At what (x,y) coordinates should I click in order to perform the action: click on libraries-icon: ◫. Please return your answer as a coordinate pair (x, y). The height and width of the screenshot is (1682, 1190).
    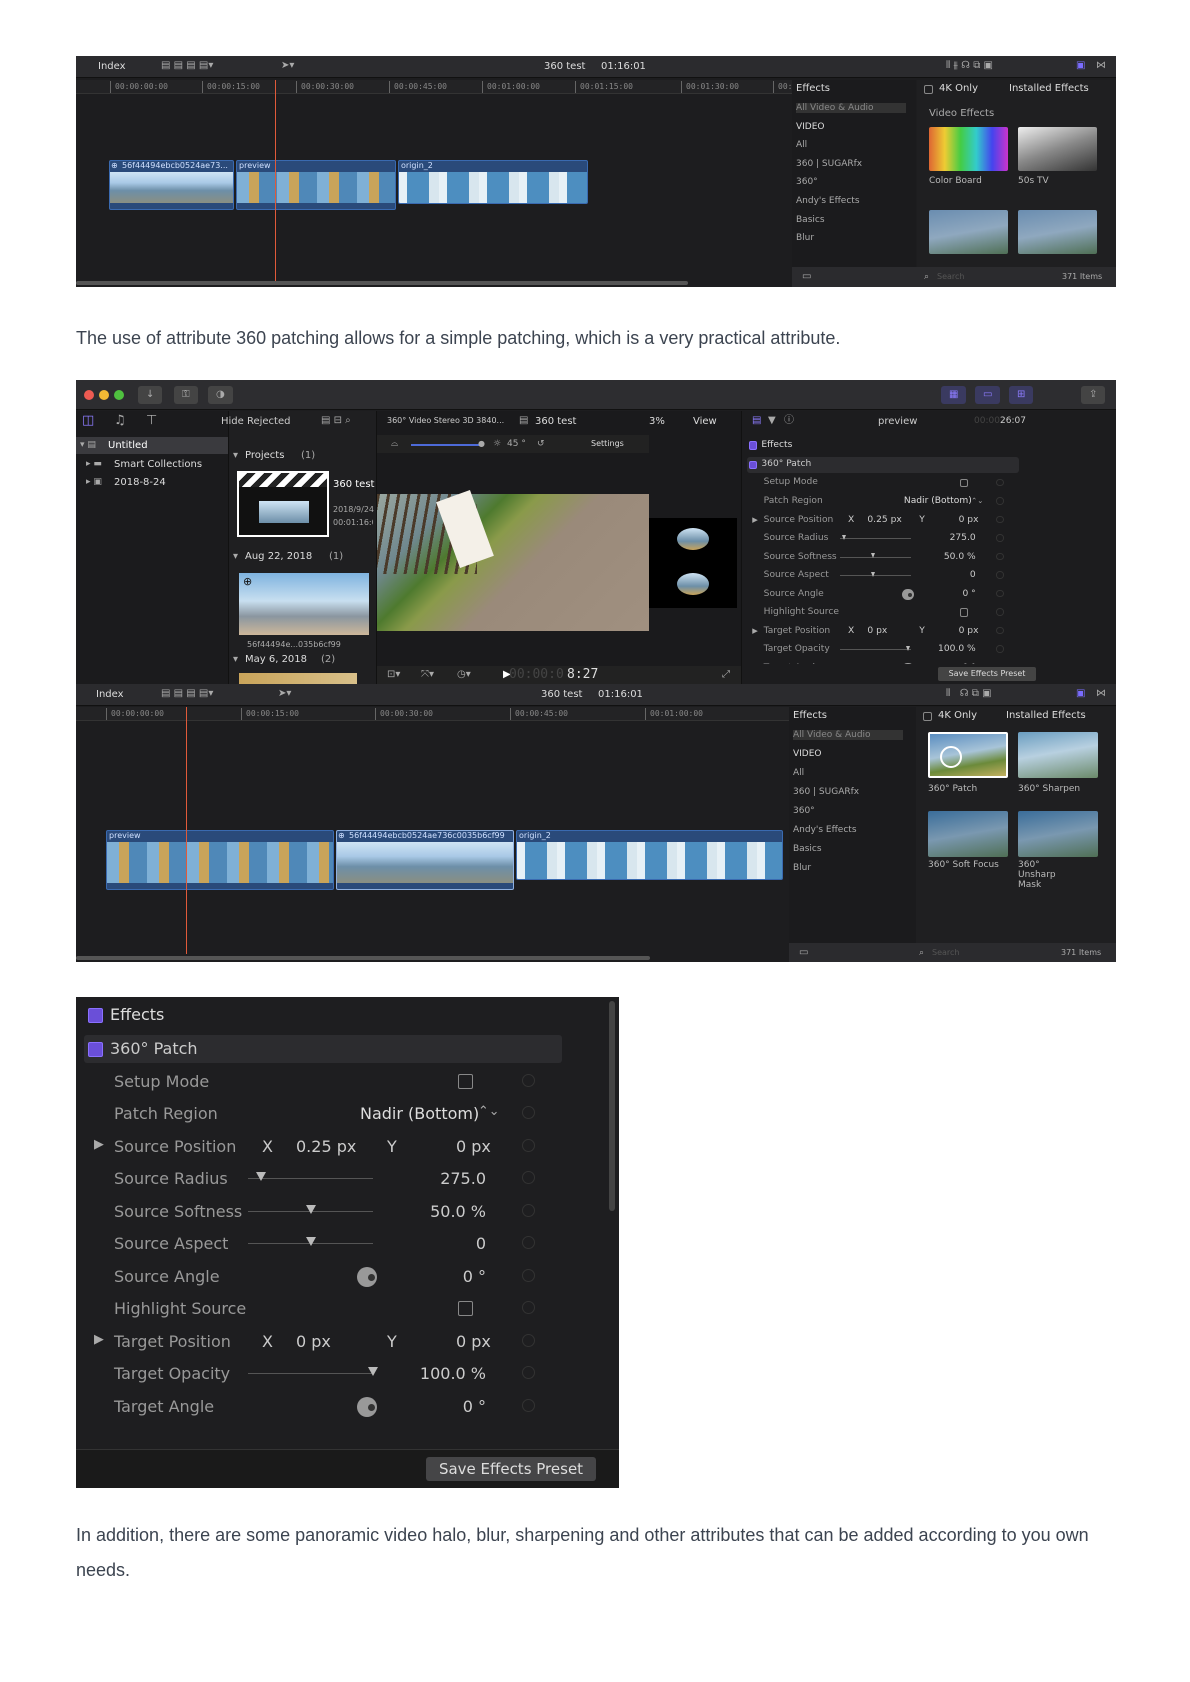
    Looking at the image, I should click on (88, 420).